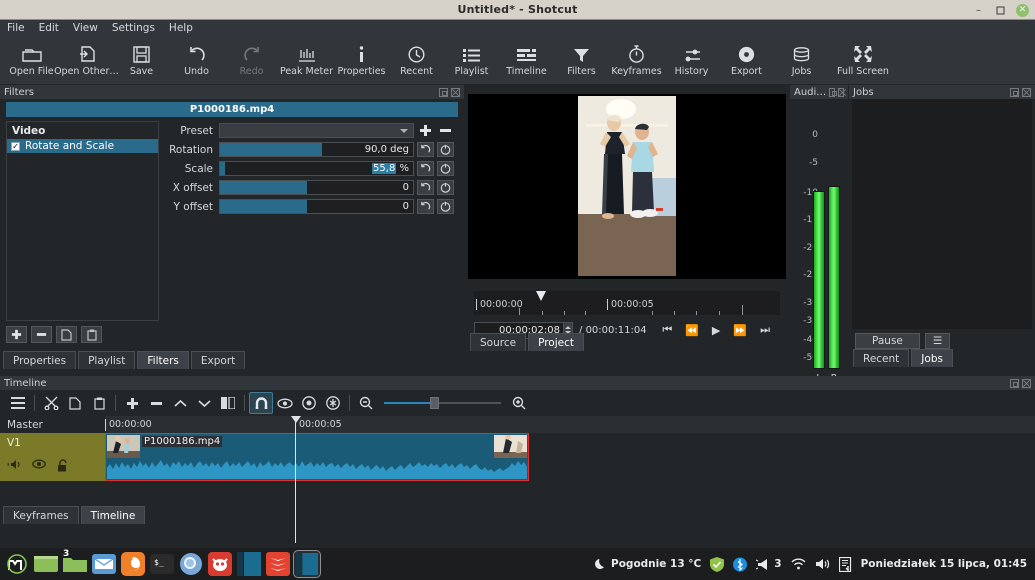  I want to click on lift-button, so click(180, 403).